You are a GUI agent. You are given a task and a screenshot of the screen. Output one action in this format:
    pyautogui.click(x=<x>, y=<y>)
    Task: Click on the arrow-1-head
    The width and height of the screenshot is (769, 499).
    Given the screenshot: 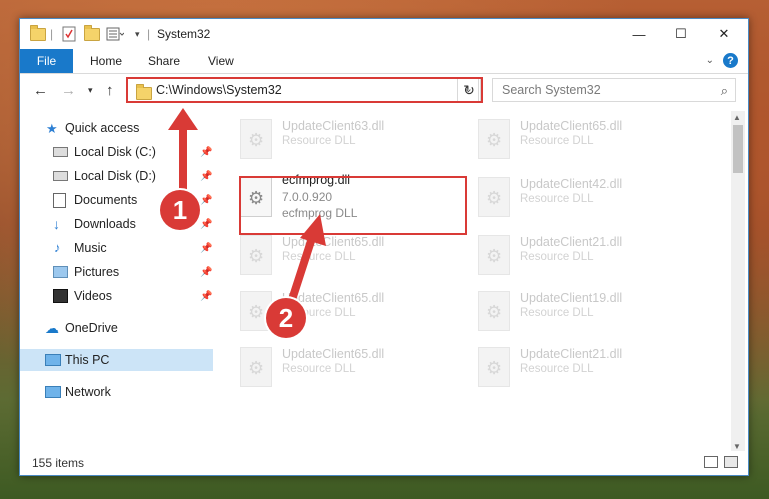 What is the action you would take?
    pyautogui.click(x=183, y=119)
    